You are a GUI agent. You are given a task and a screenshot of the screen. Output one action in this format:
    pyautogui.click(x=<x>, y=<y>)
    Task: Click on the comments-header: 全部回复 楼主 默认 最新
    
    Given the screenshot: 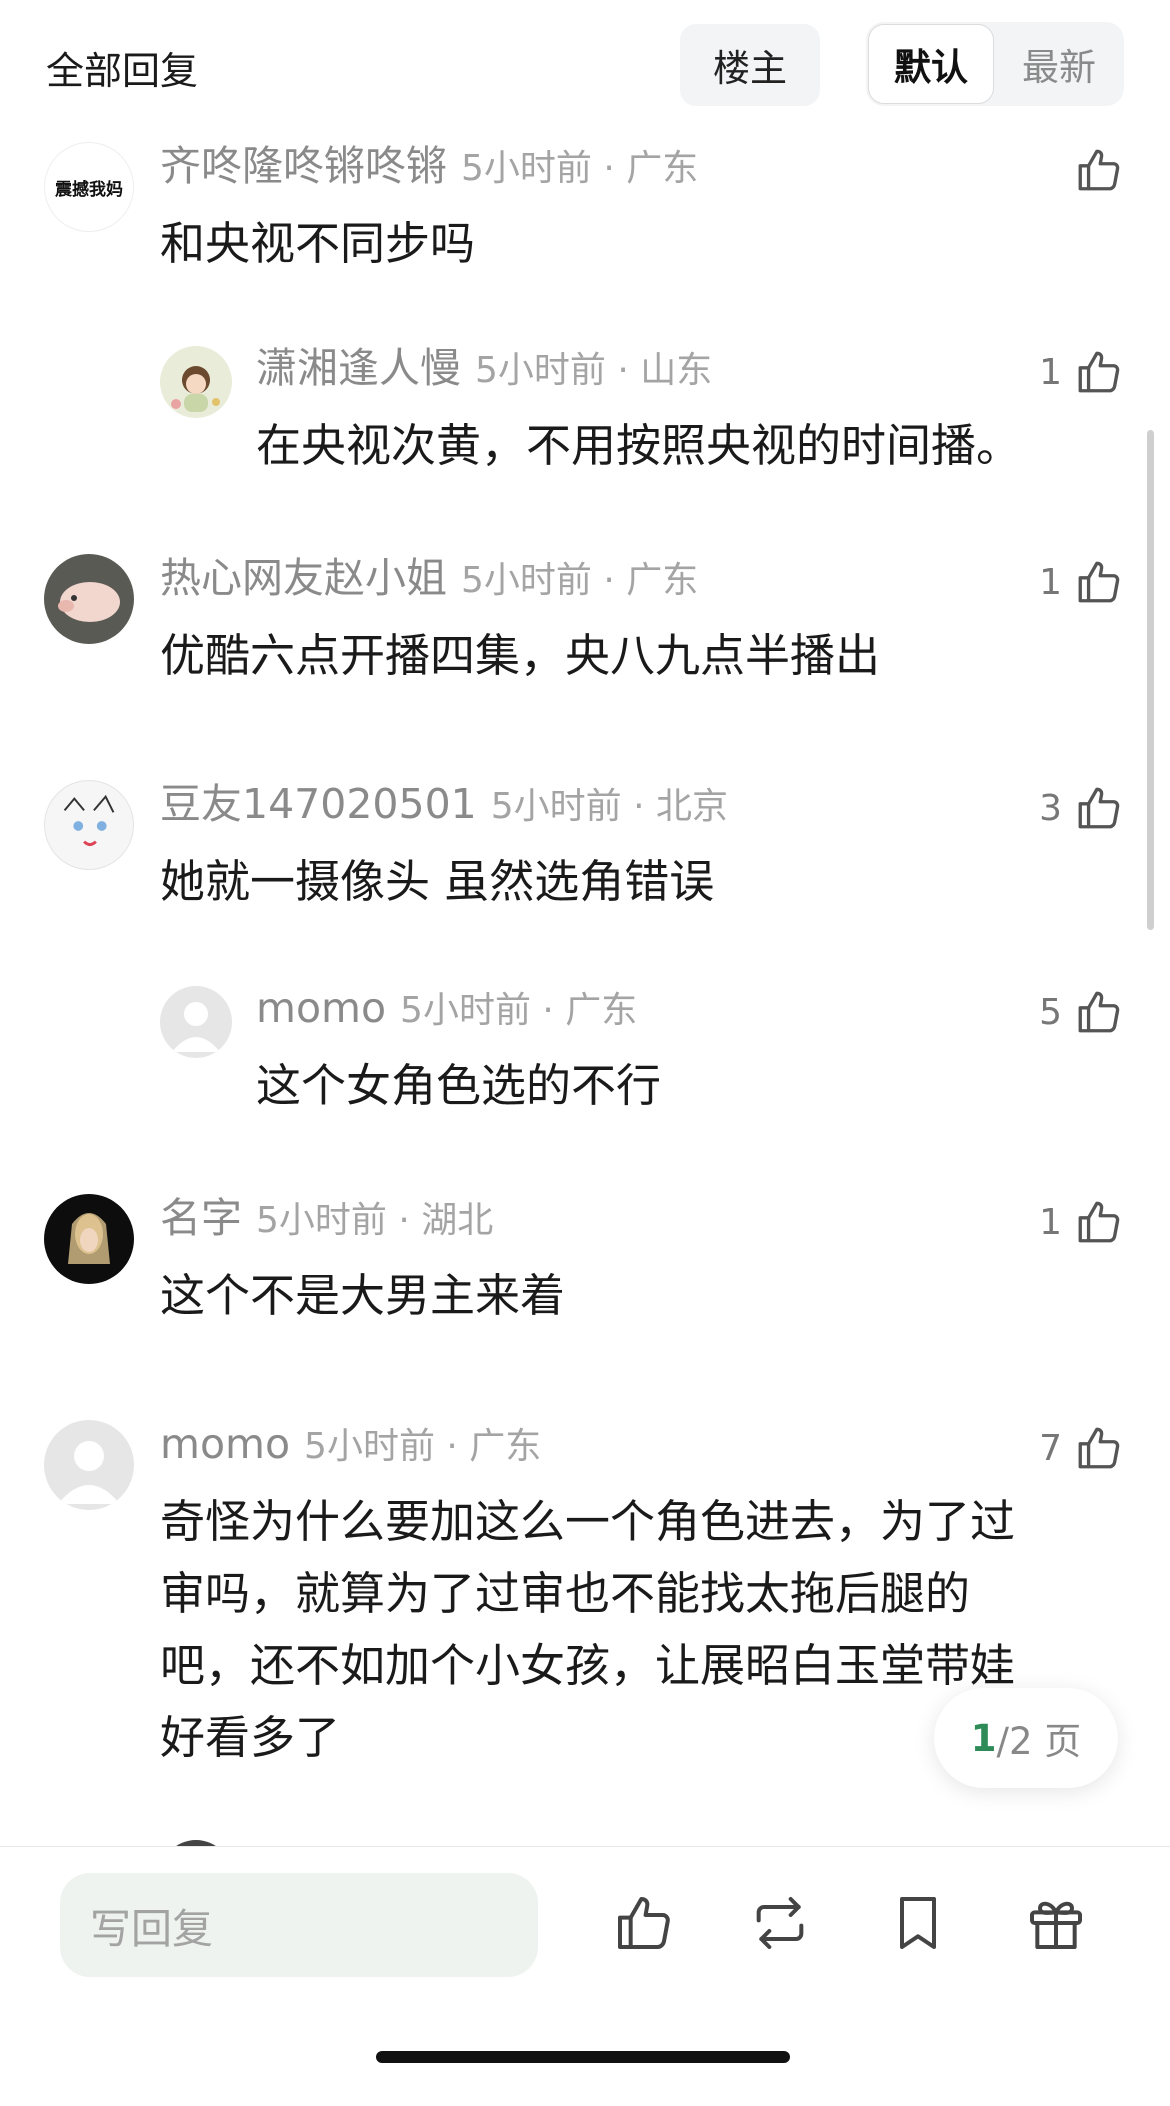 What is the action you would take?
    pyautogui.click(x=585, y=59)
    